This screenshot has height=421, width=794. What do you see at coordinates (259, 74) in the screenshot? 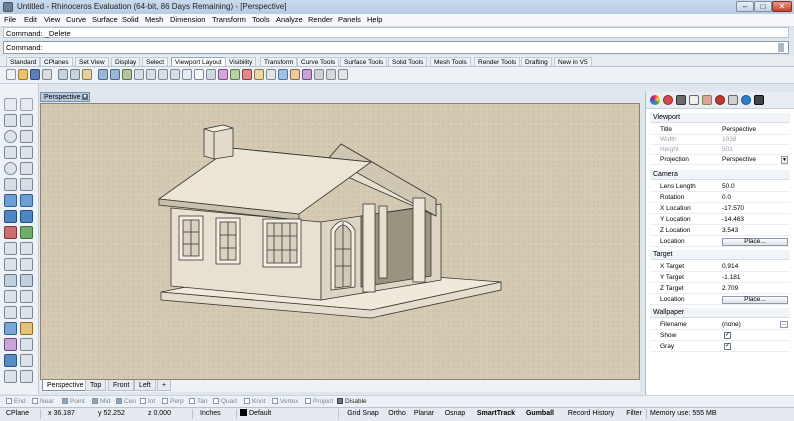
I see `hide-icon` at bounding box center [259, 74].